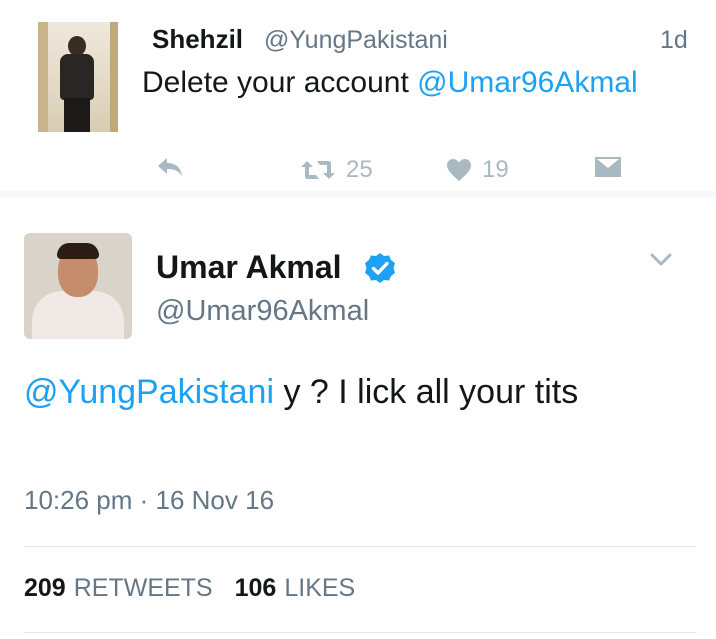  I want to click on likes-label: LIKES, so click(319, 588).